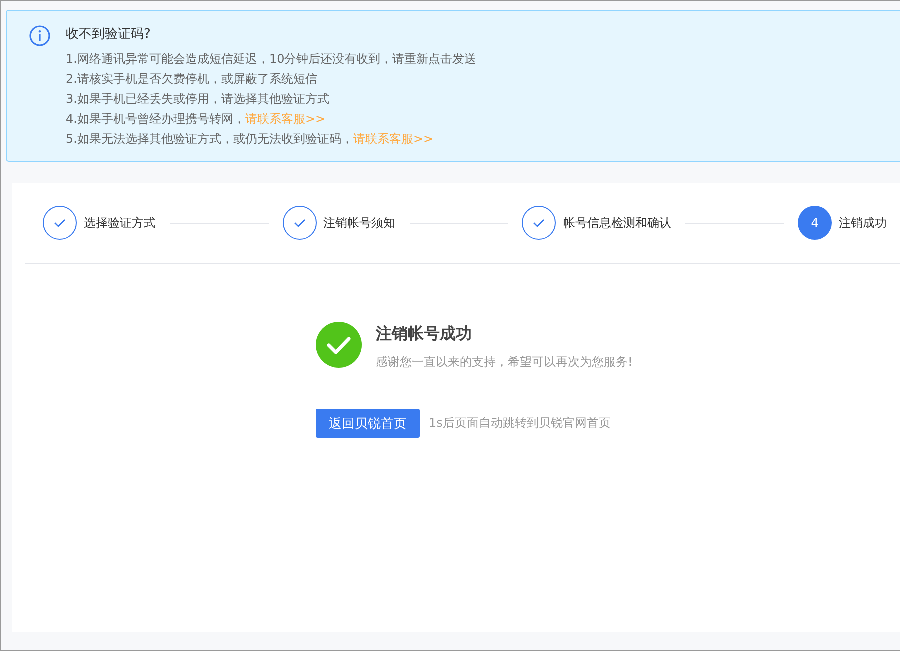 This screenshot has height=651, width=900. What do you see at coordinates (360, 223) in the screenshot?
I see `step-label: 注销帐号须知` at bounding box center [360, 223].